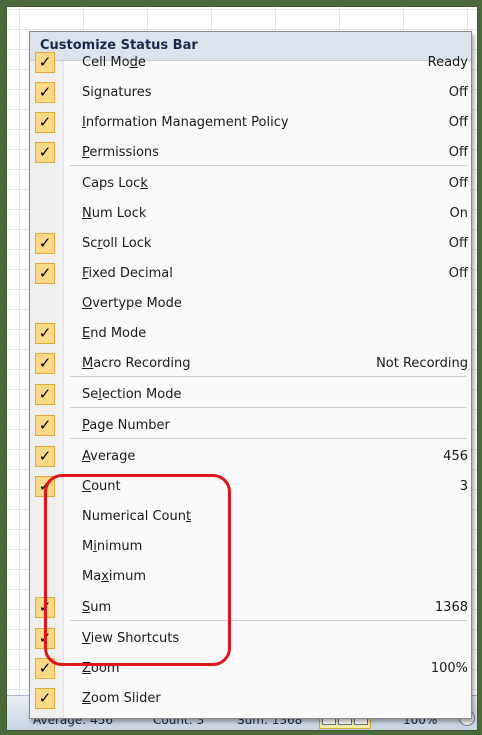  Describe the element at coordinates (113, 456) in the screenshot. I see `label-post: verage` at that location.